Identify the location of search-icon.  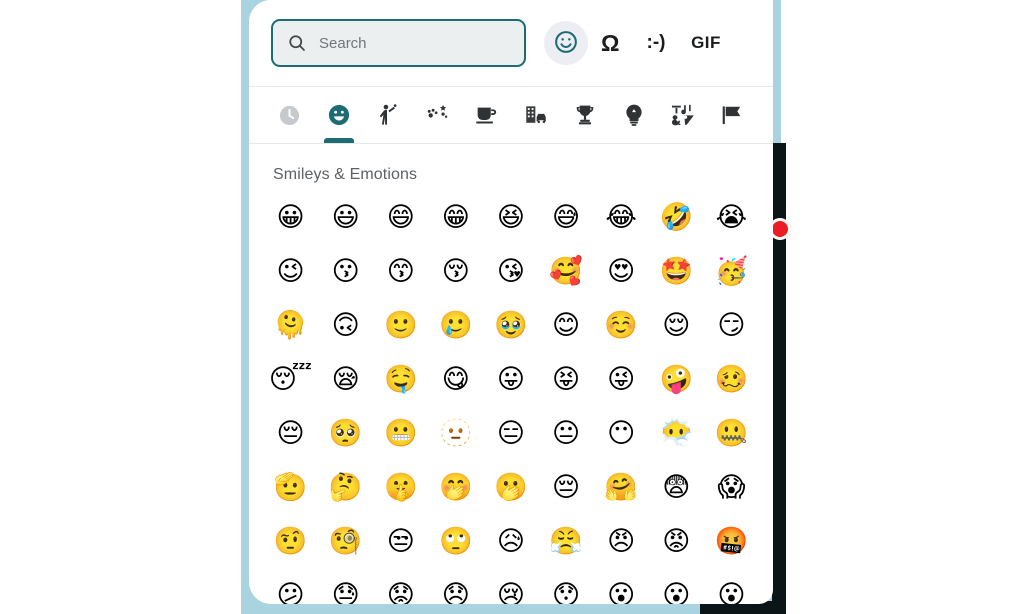
(297, 43).